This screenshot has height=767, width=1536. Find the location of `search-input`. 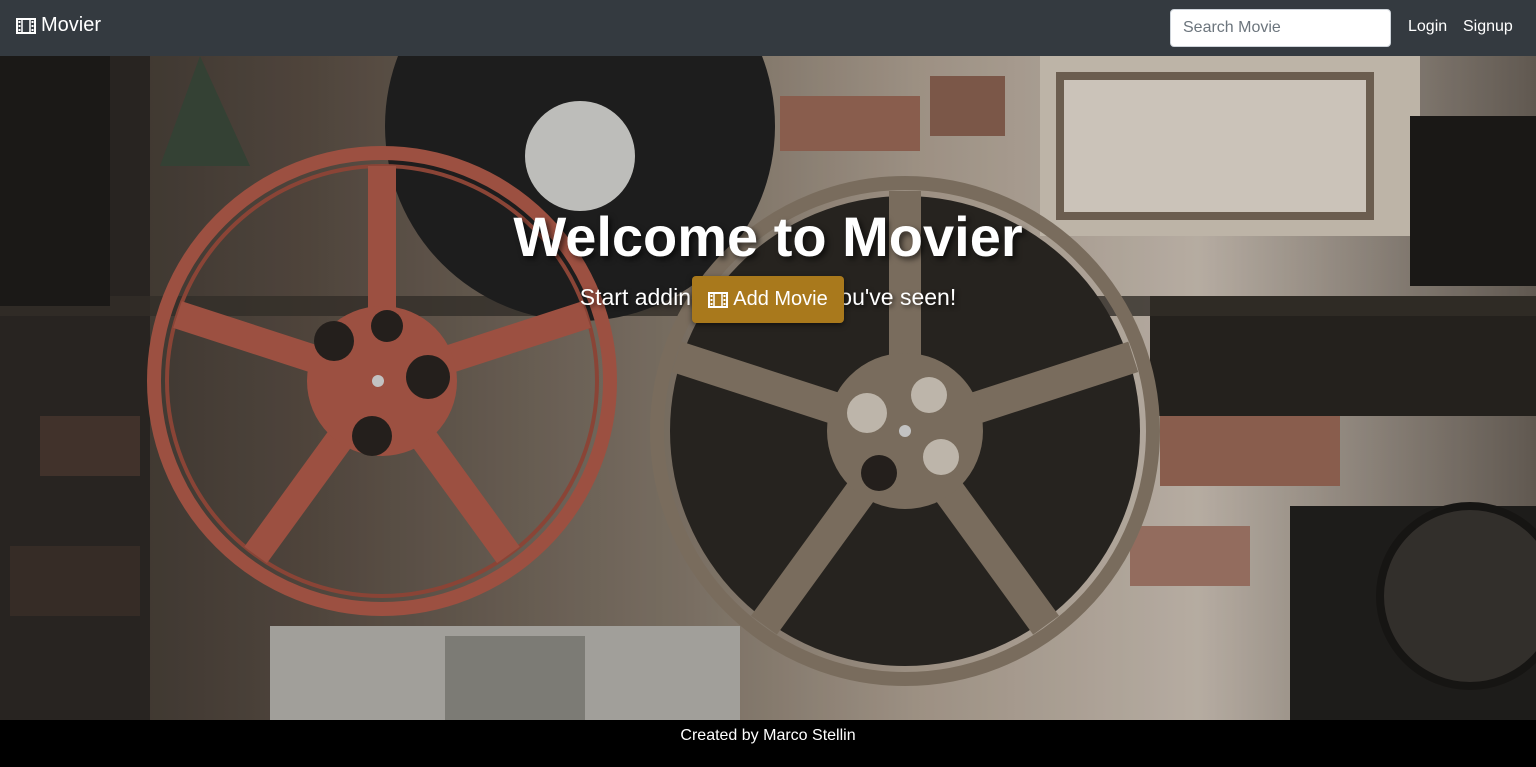

search-input is located at coordinates (1280, 28).